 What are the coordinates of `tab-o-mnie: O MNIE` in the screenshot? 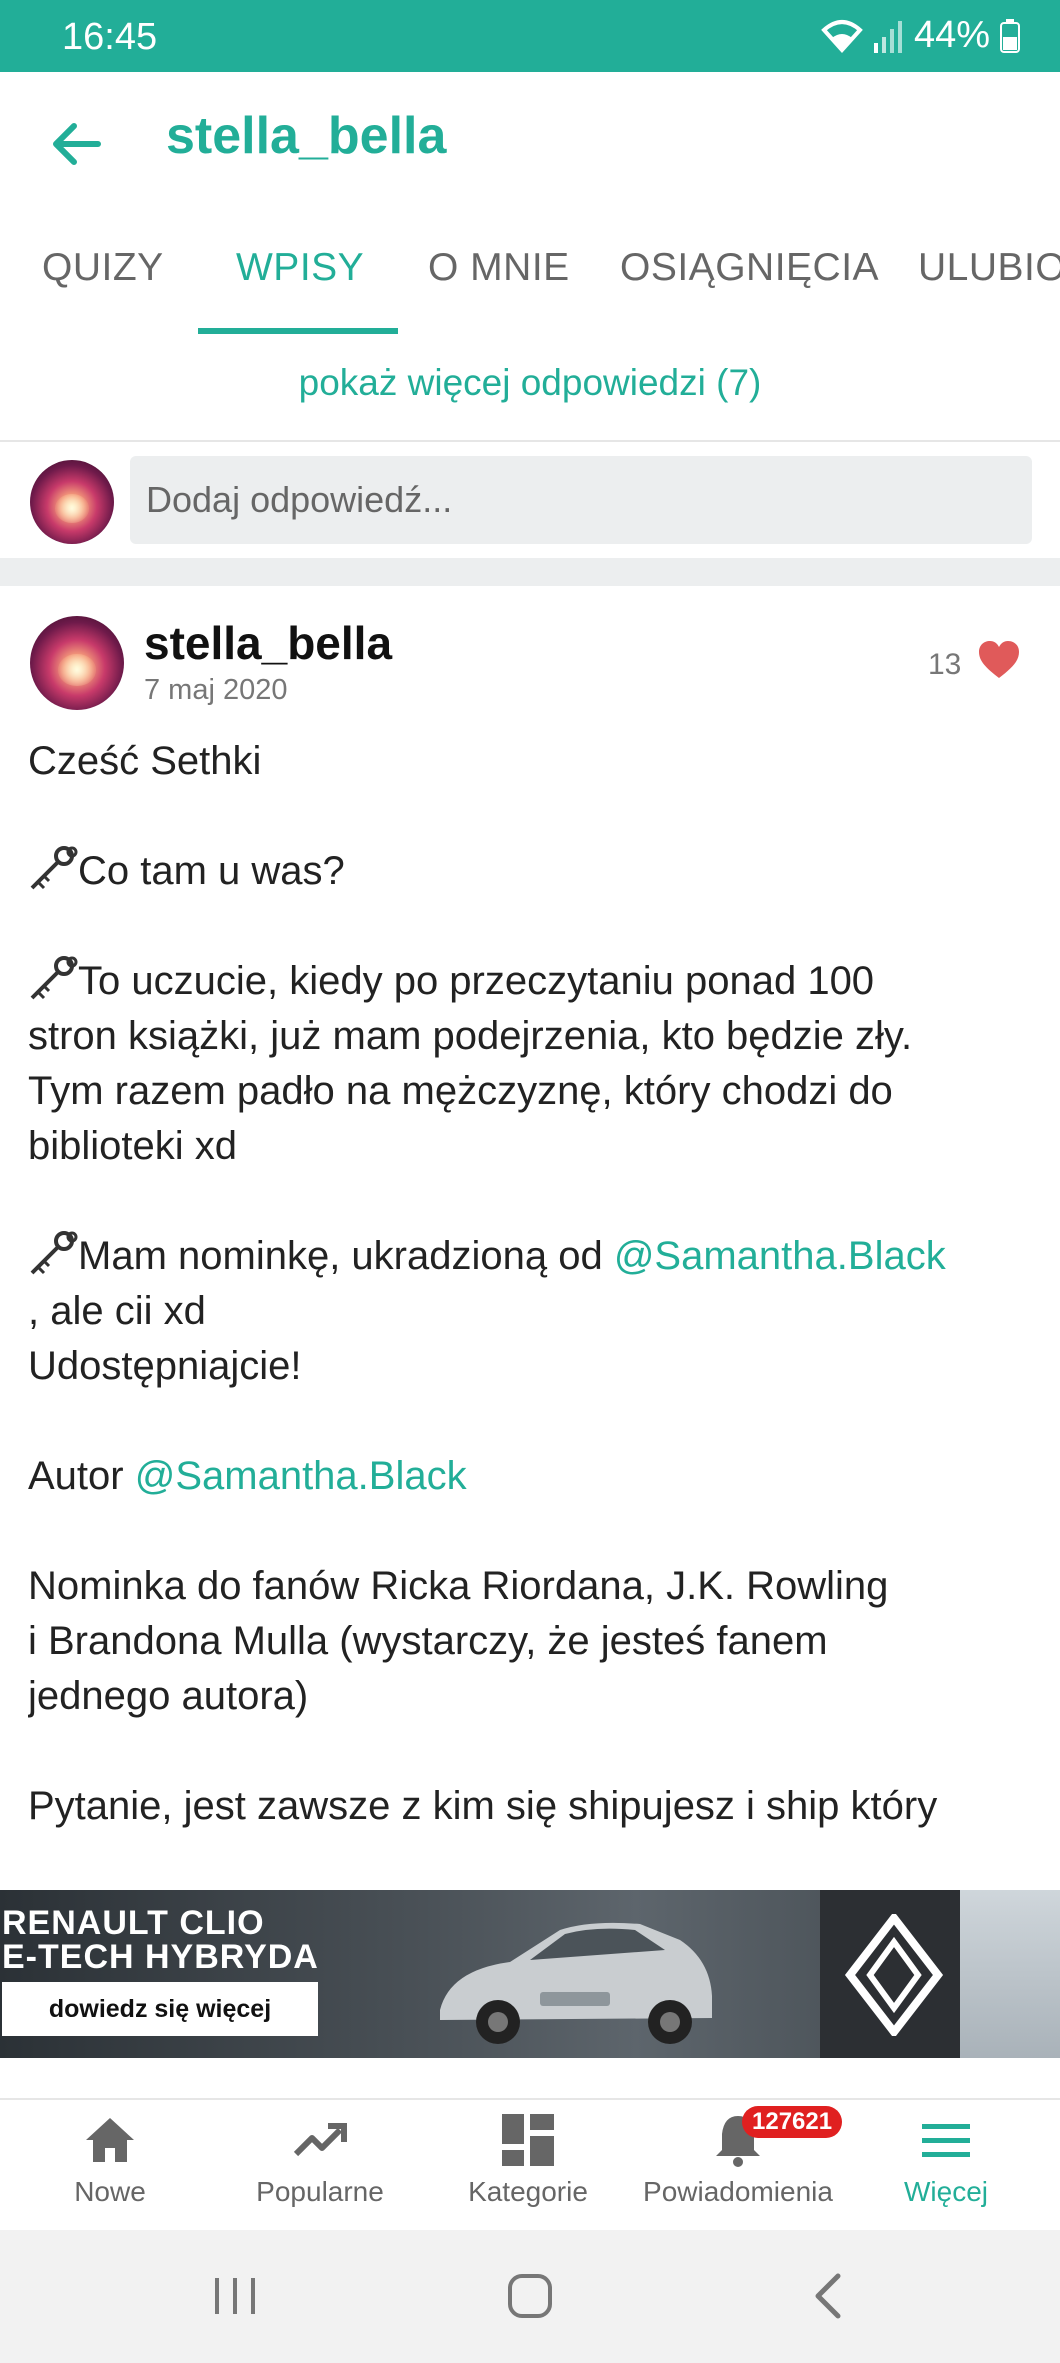 It's located at (499, 268).